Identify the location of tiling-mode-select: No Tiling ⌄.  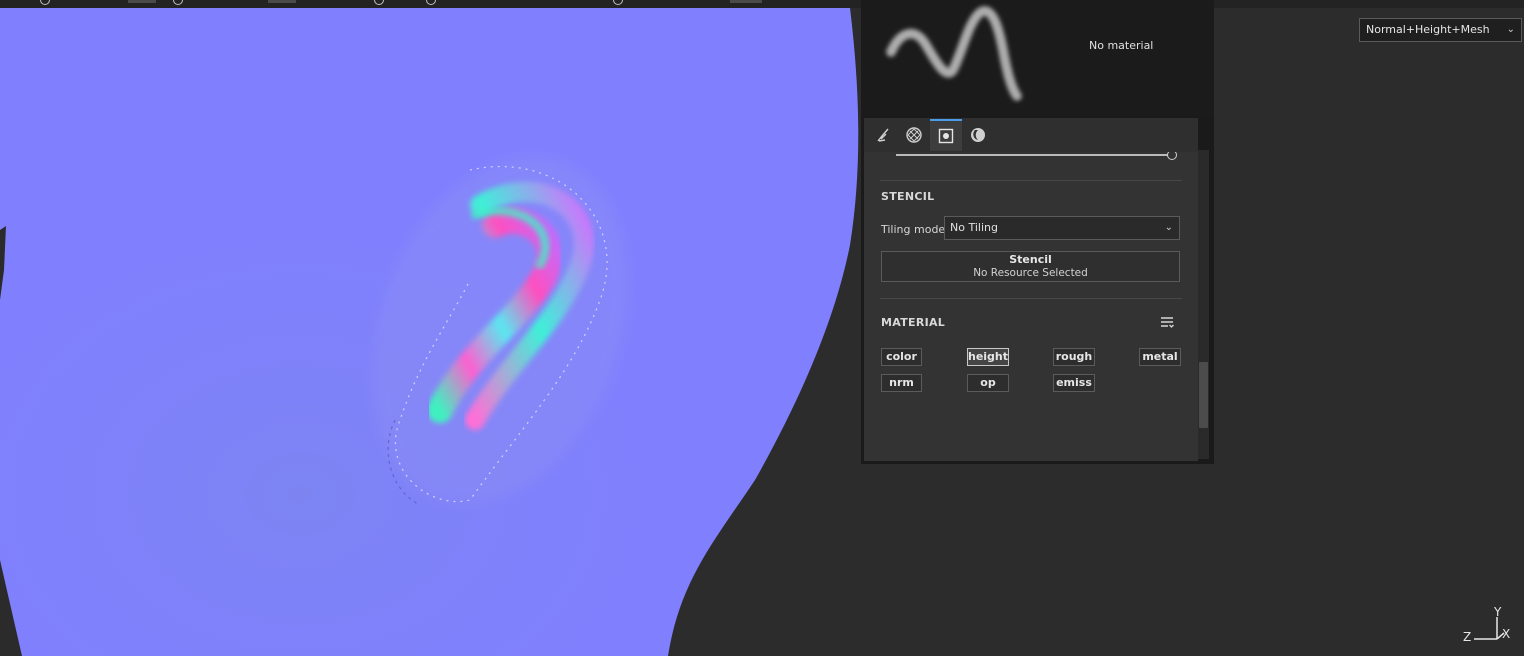
(1062, 228).